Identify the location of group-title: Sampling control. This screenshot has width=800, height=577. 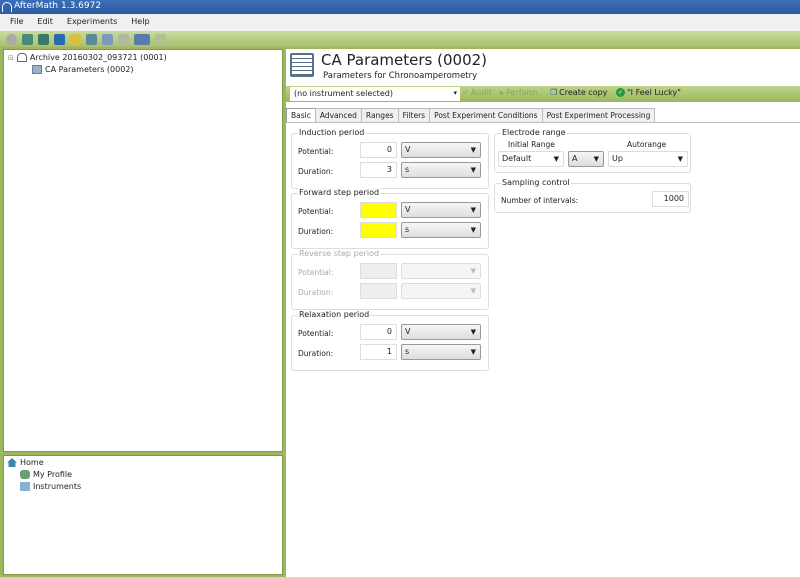
(536, 182).